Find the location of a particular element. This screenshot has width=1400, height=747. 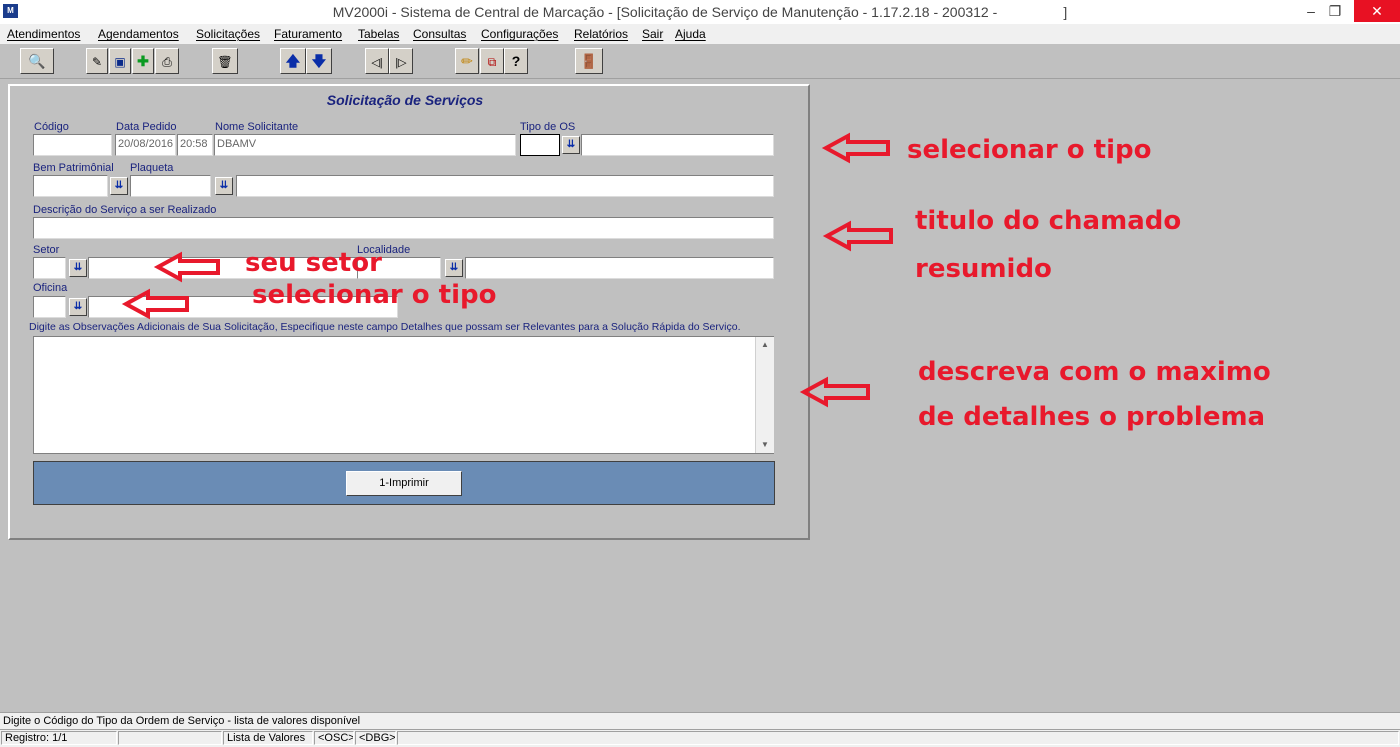

bem-descricao-field is located at coordinates (505, 186).